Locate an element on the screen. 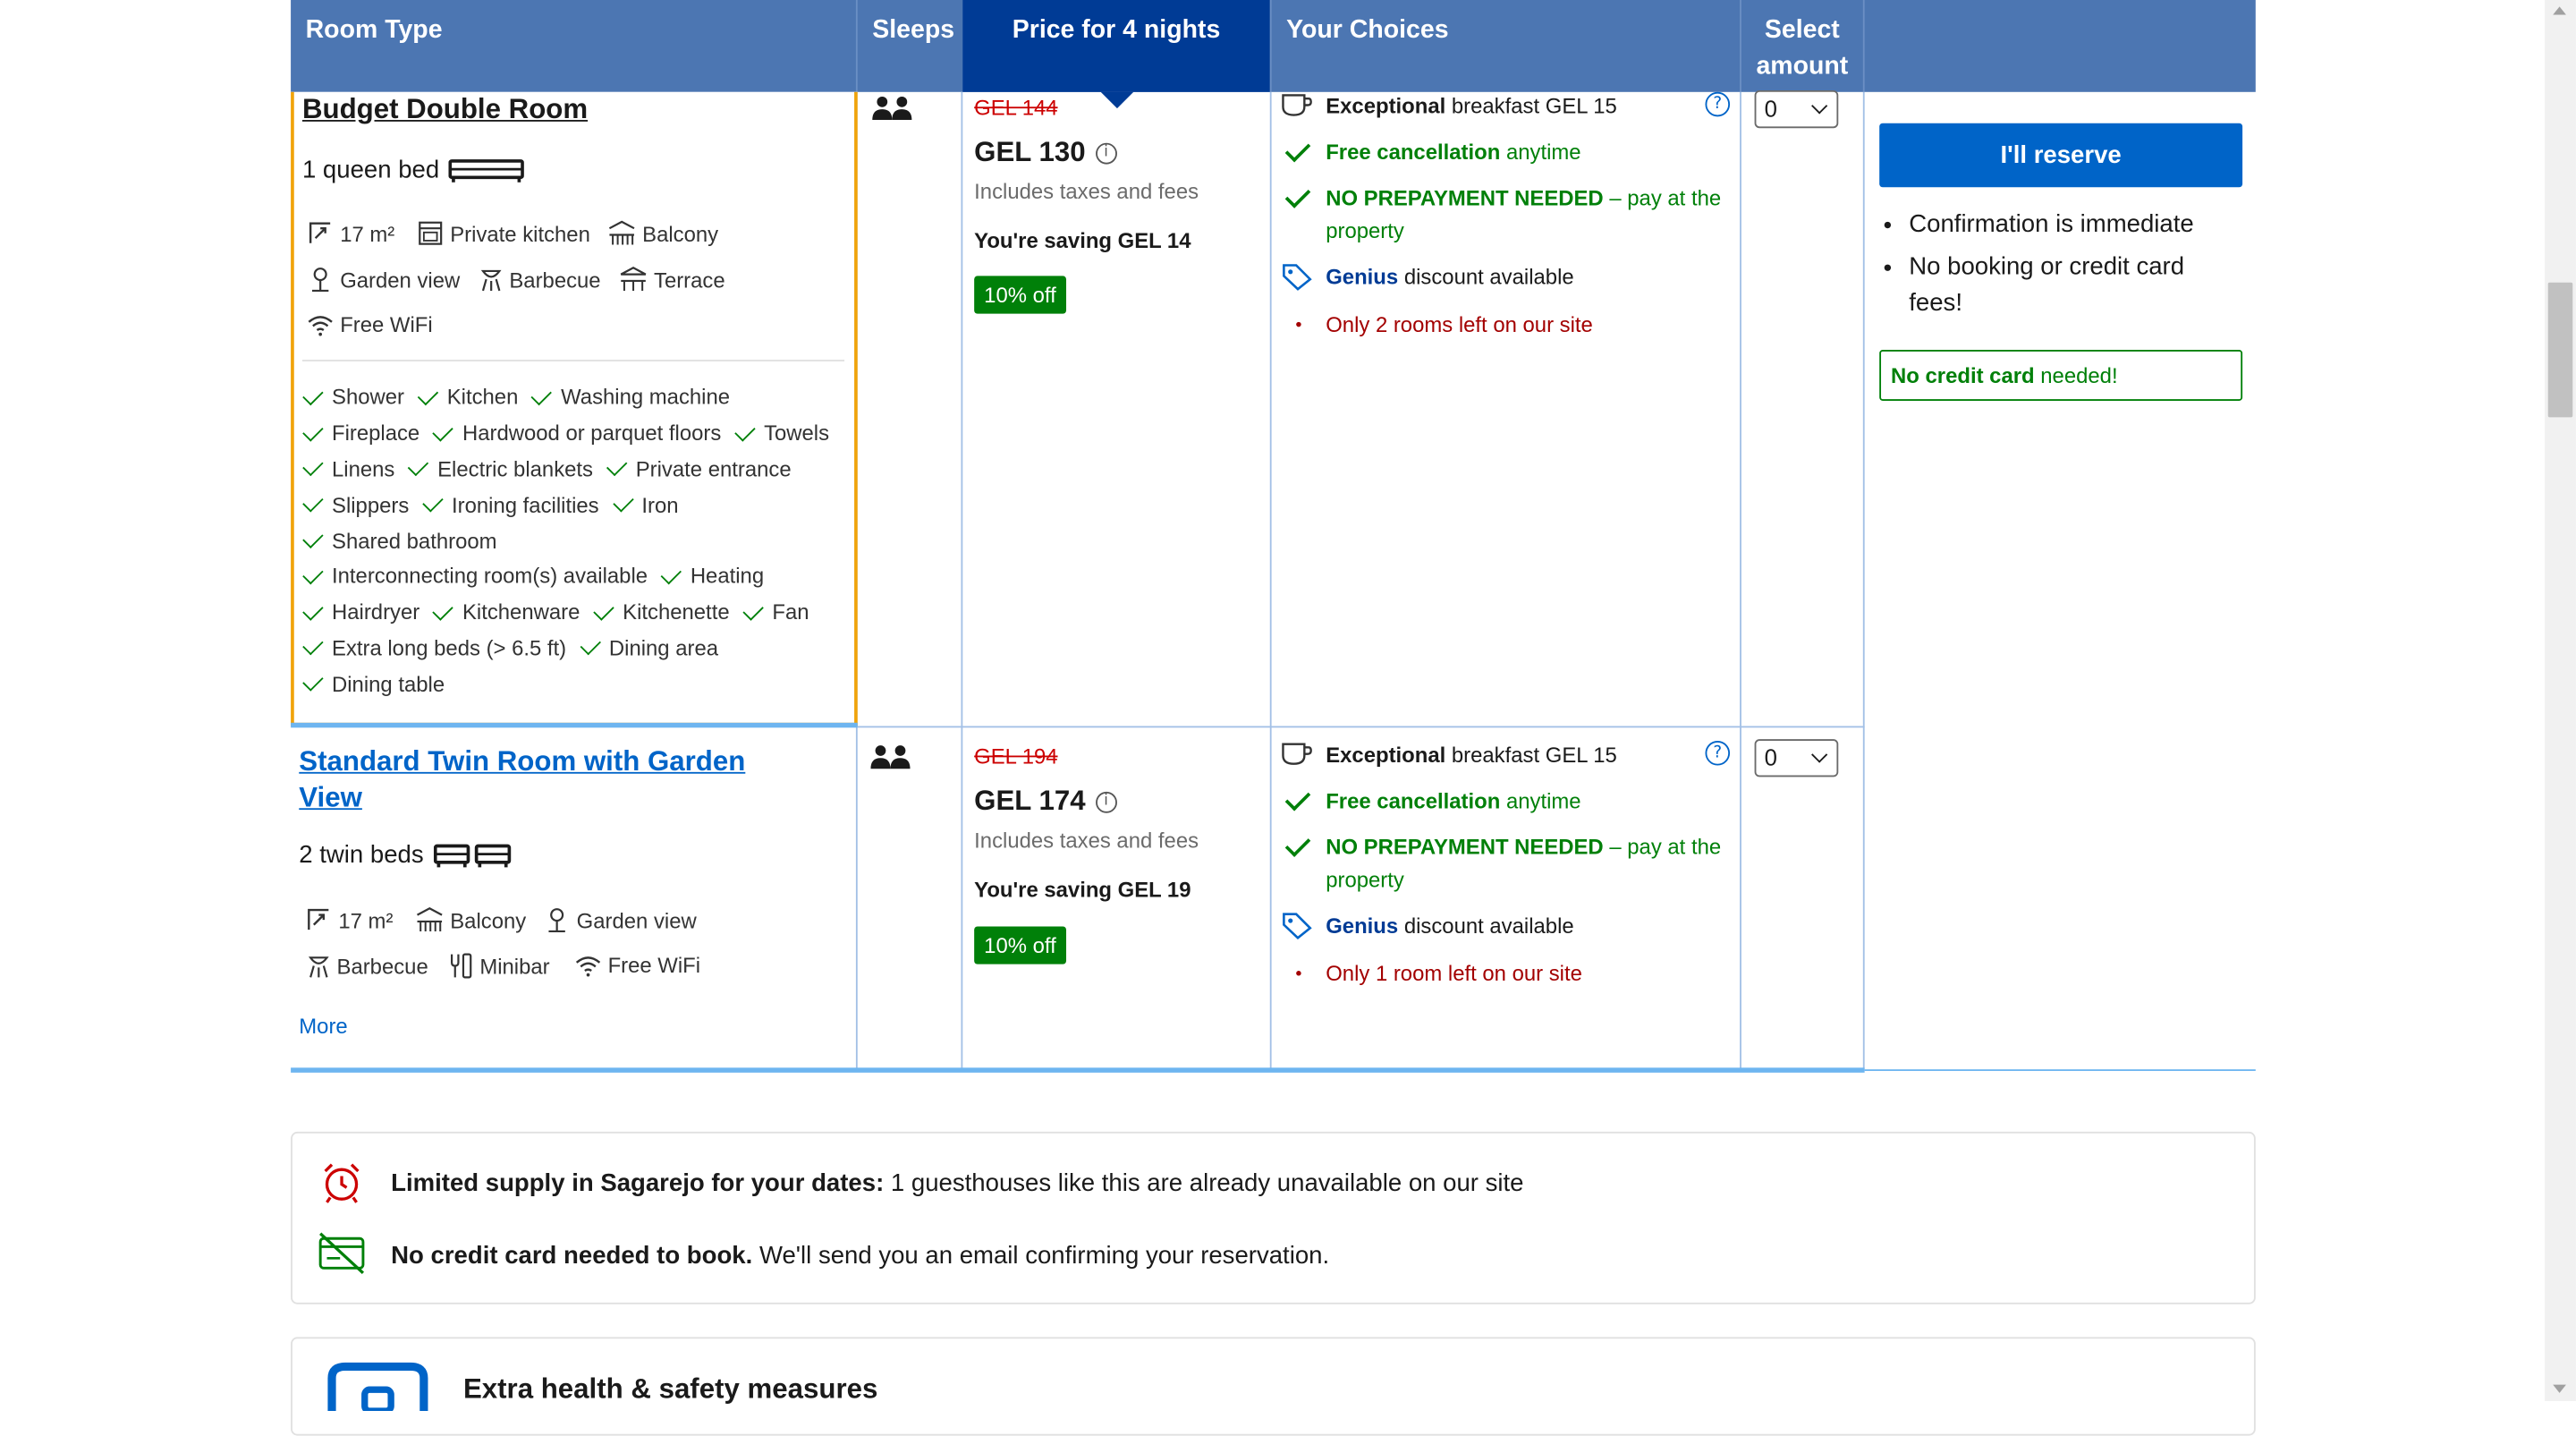 Image resolution: width=2576 pixels, height=1436 pixels. facility-label: Private kitchen is located at coordinates (520, 233).